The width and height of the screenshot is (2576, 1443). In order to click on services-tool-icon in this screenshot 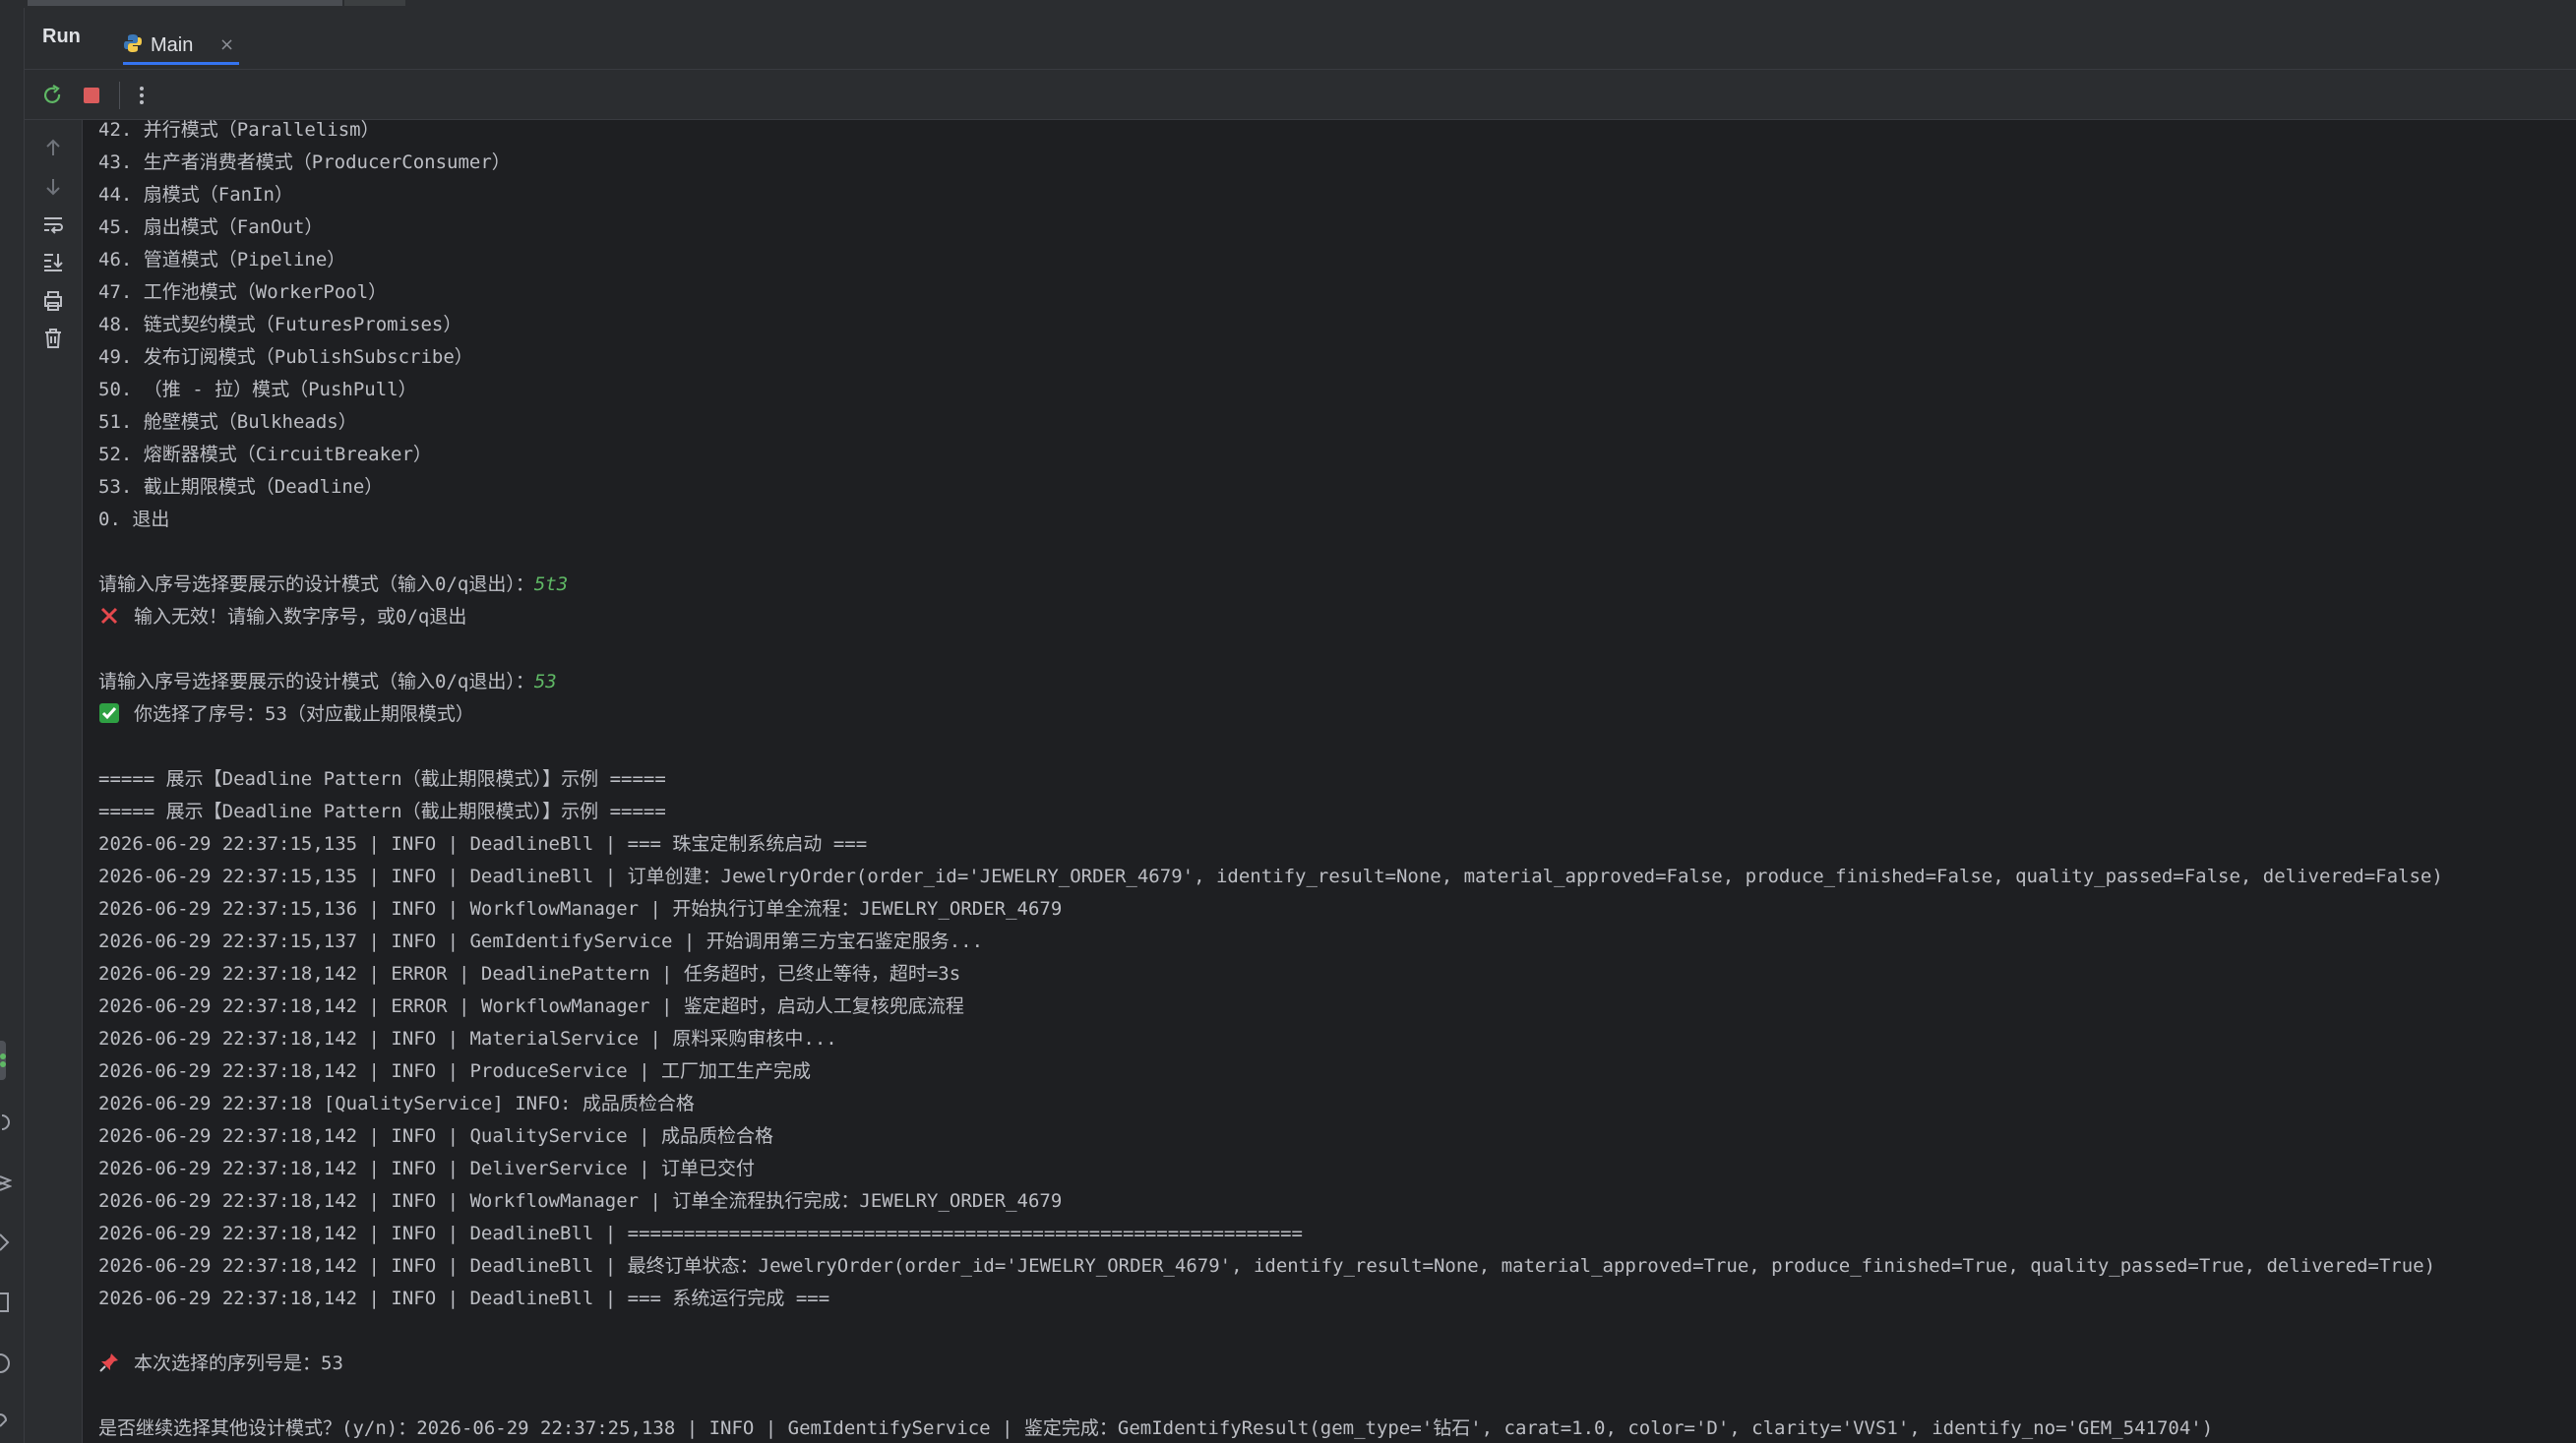, I will do `click(6, 1122)`.